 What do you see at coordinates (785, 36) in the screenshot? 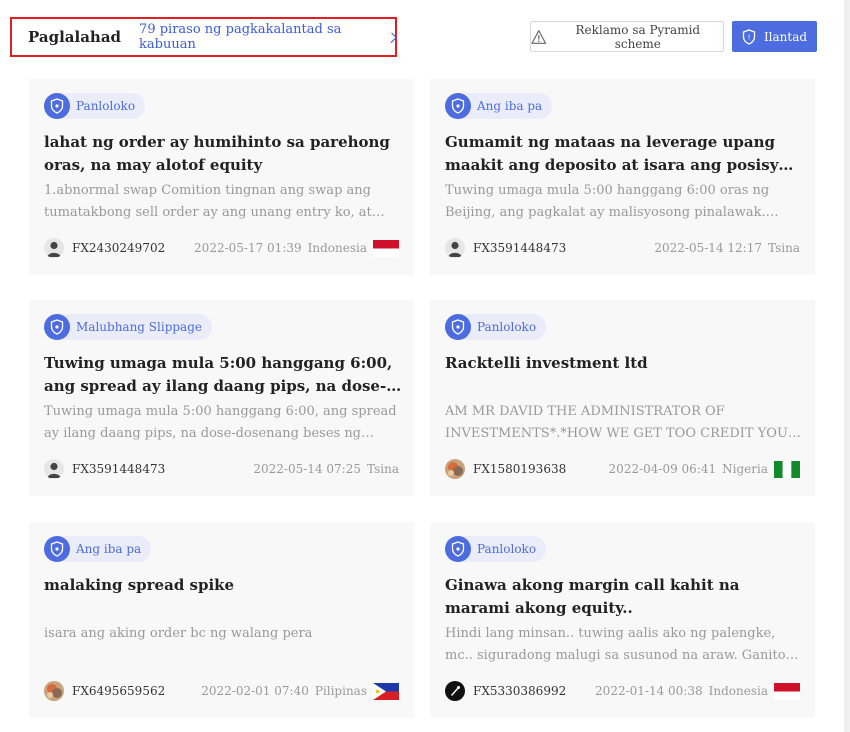
I see `expose-label: Ilantad` at bounding box center [785, 36].